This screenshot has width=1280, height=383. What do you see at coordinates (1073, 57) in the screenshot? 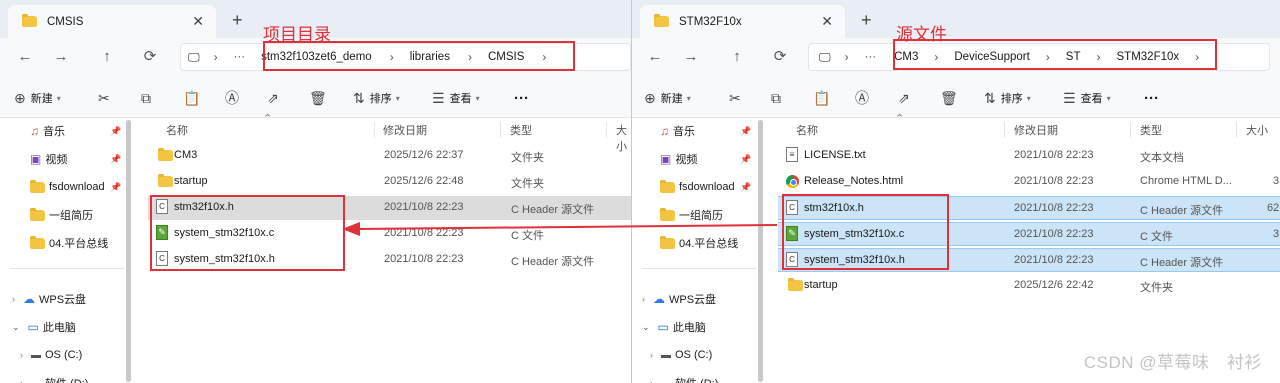
I see `breadcrumb-item: ST` at bounding box center [1073, 57].